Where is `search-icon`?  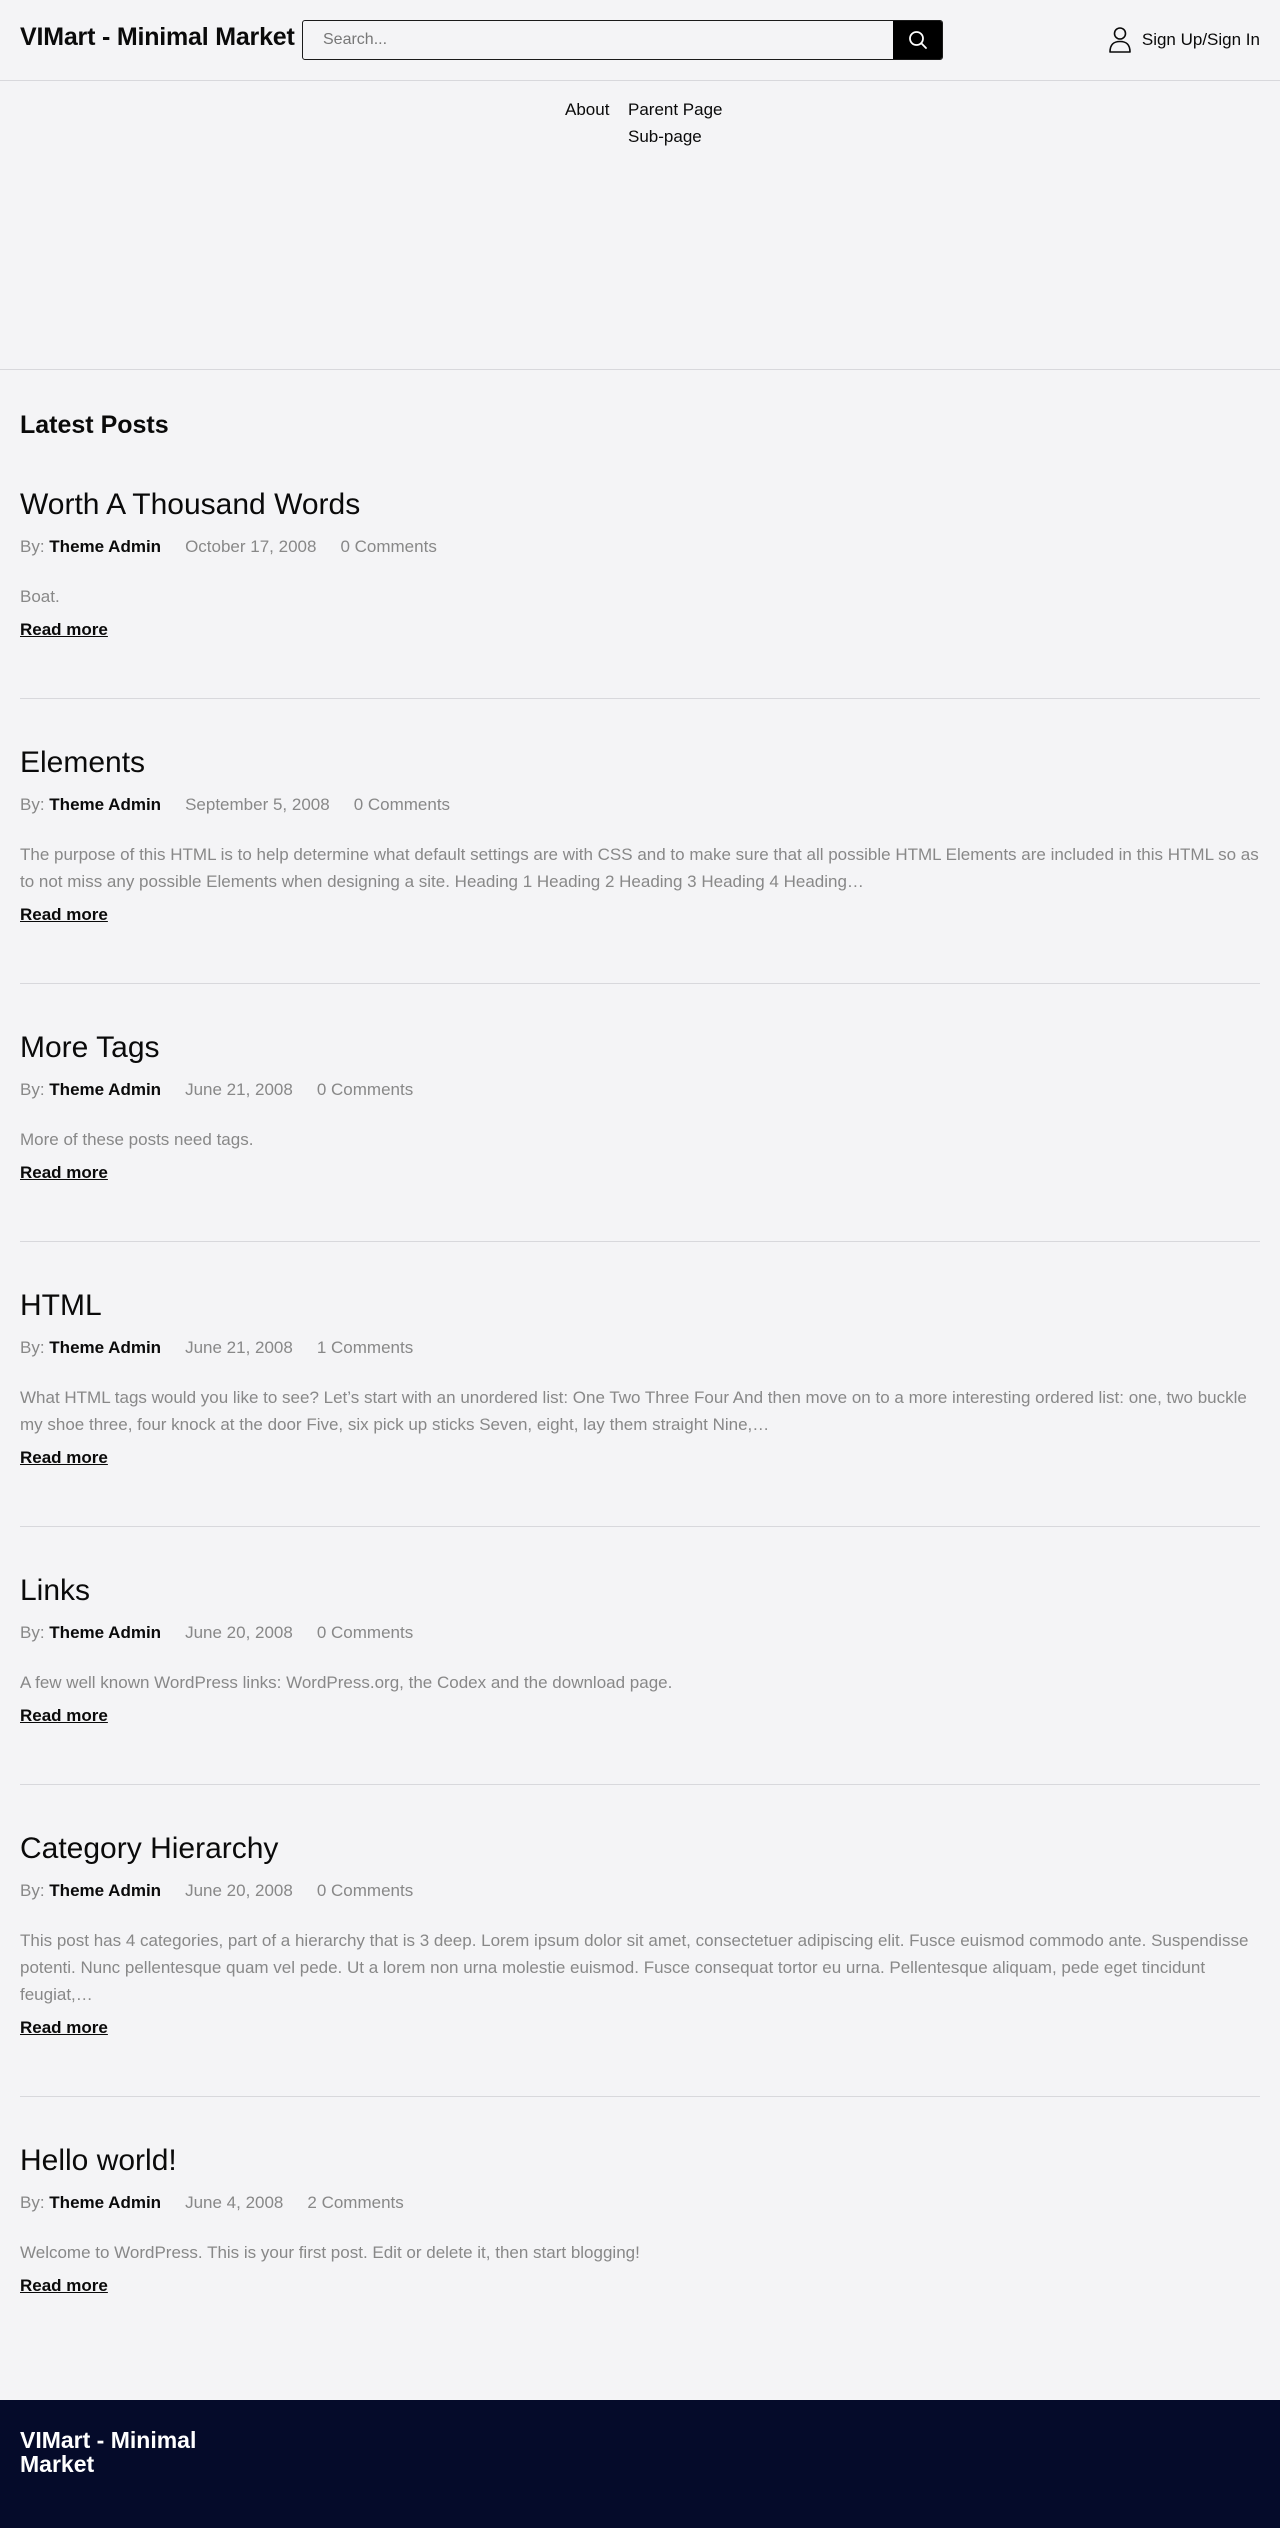 search-icon is located at coordinates (917, 40).